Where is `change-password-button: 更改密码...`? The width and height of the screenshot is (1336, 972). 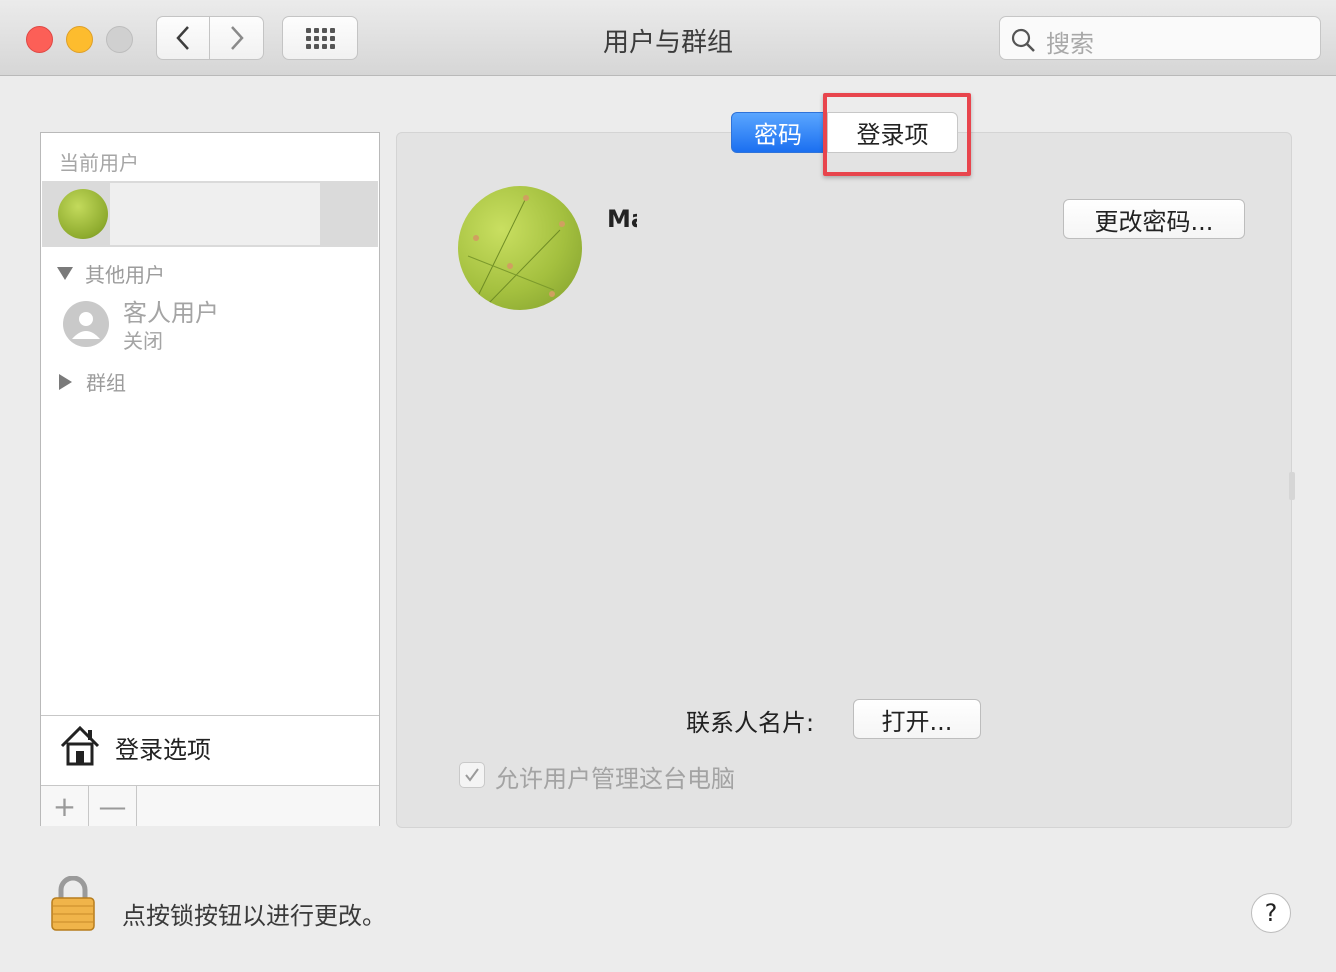
change-password-button: 更改密码... is located at coordinates (1154, 219).